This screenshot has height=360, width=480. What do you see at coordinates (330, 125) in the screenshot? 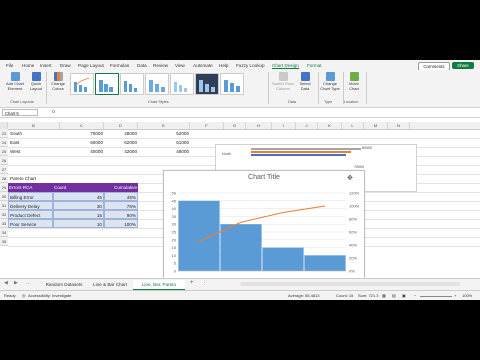
I see `column-header-k: K` at bounding box center [330, 125].